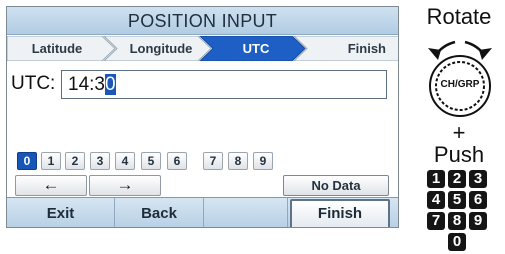 Image resolution: width=505 pixels, height=254 pixels. Describe the element at coordinates (33, 83) in the screenshot. I see `utc-field-label: UTC:` at that location.